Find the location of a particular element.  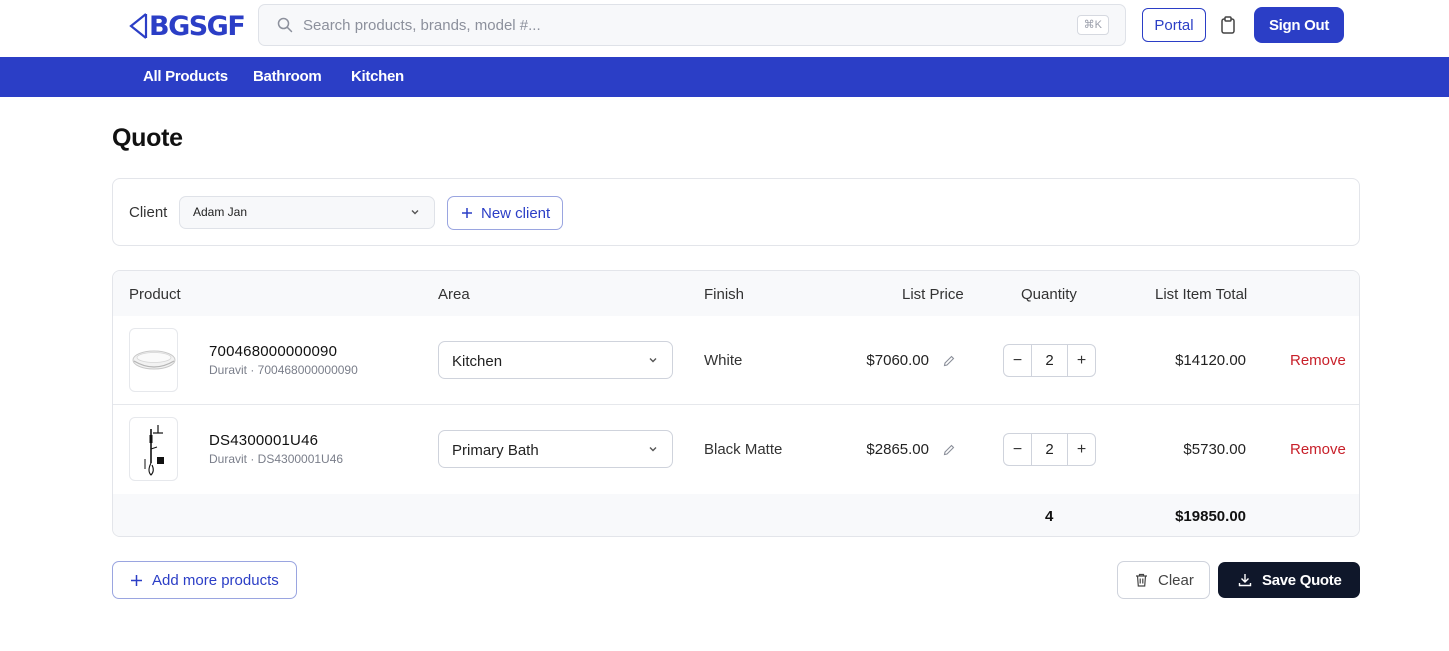

new-client-label: New client is located at coordinates (516, 213).